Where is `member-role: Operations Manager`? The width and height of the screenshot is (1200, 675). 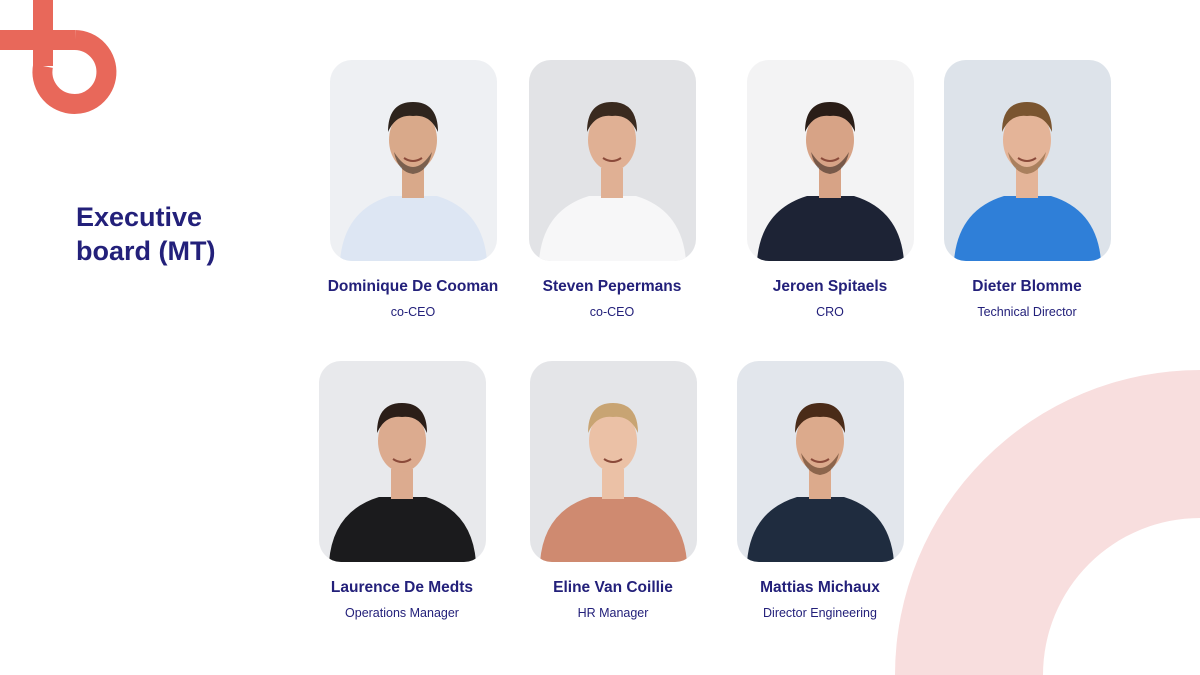 member-role: Operations Manager is located at coordinates (402, 613).